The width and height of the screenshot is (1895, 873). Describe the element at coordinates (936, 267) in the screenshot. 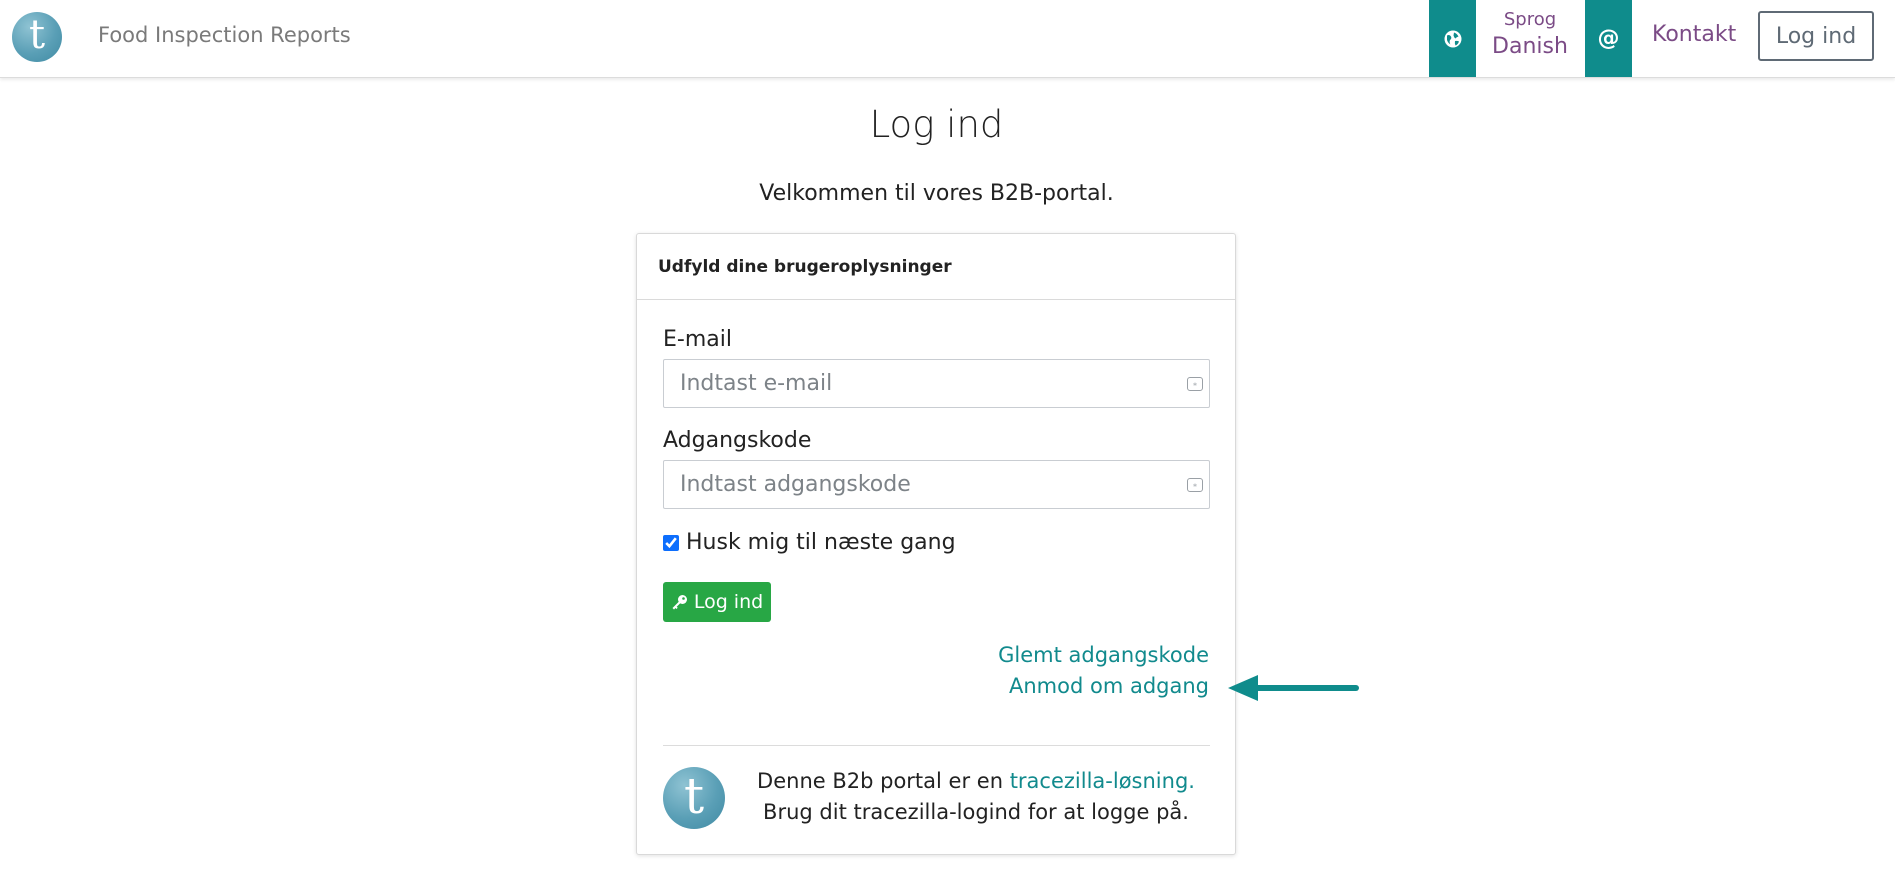

I see `card-header: Udfyld dine brugeroplysninger` at that location.